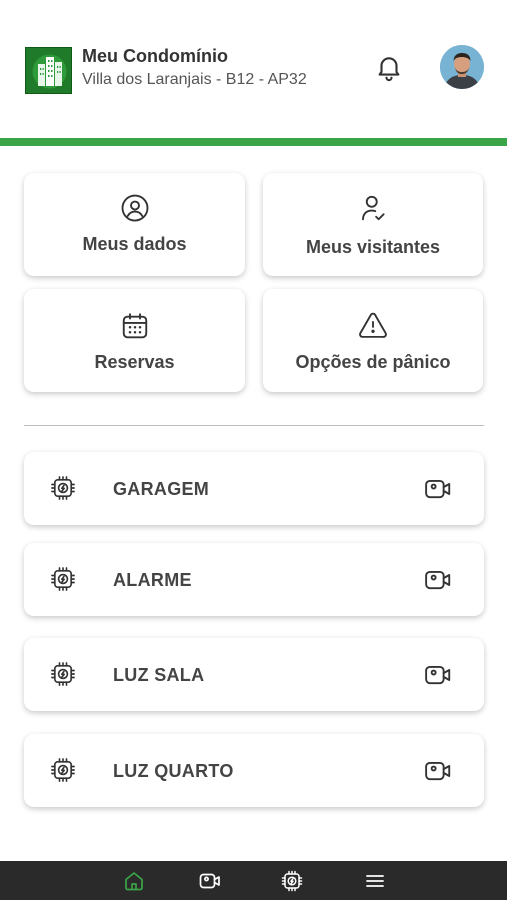  What do you see at coordinates (134, 224) in the screenshot?
I see `my-data-card: Meus dados` at bounding box center [134, 224].